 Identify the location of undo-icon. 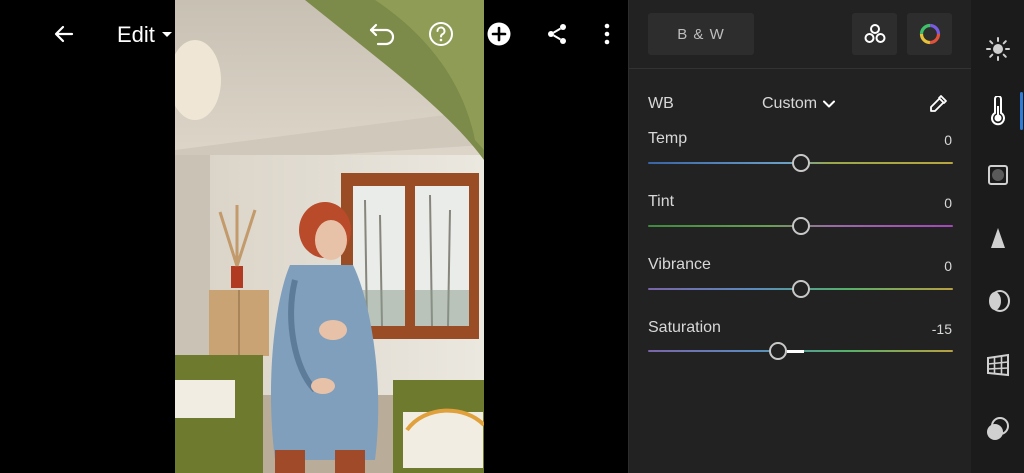
(382, 34).